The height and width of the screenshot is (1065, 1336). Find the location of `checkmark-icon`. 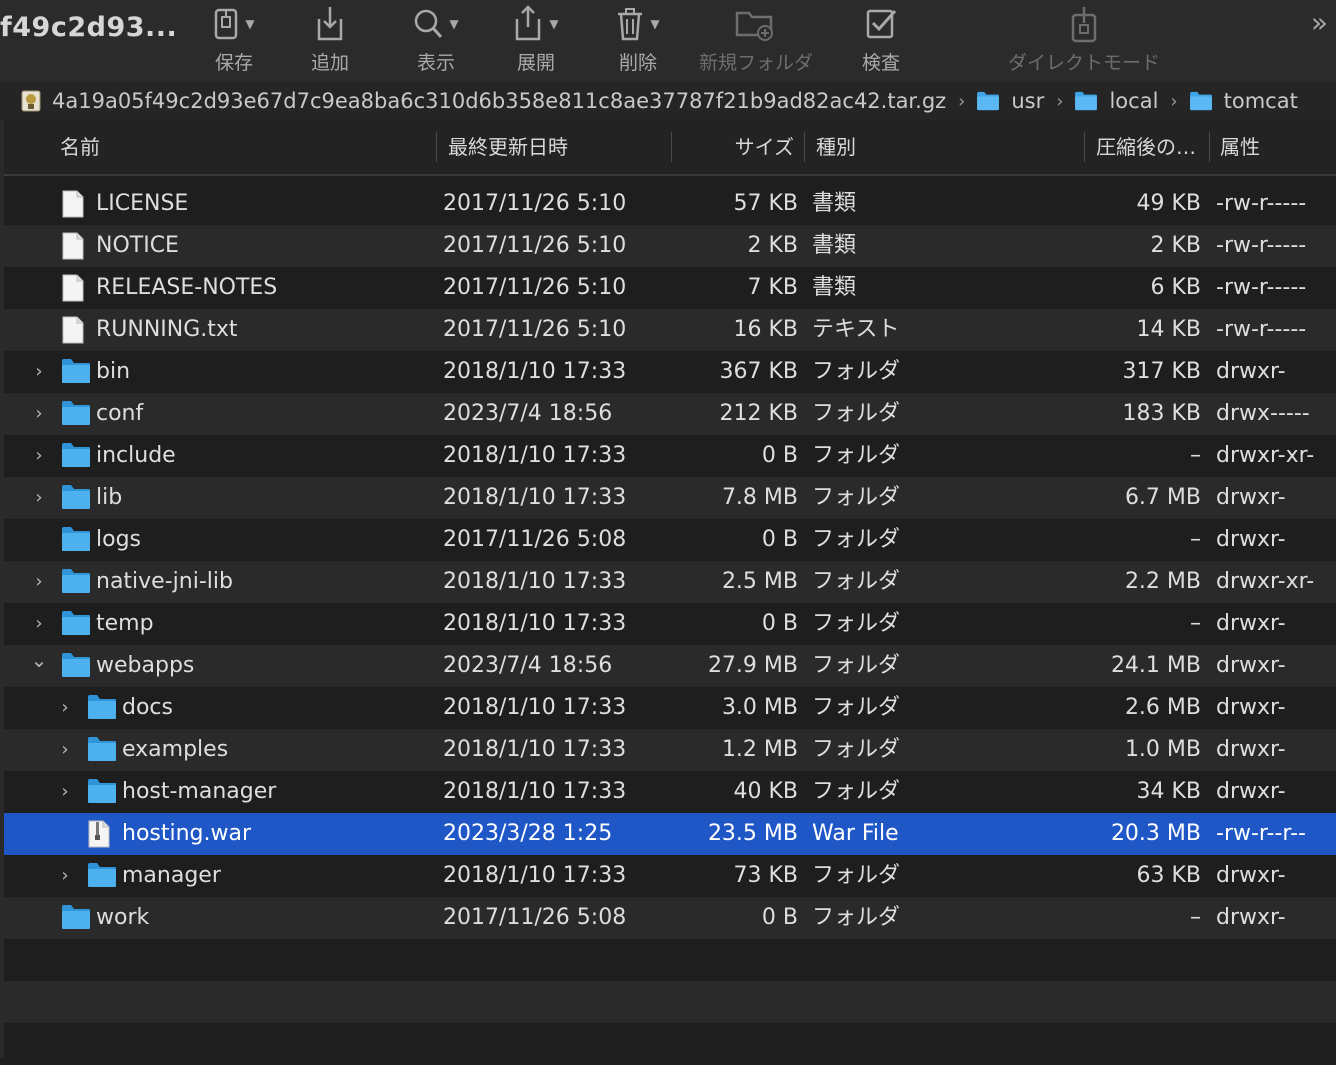

checkmark-icon is located at coordinates (881, 24).